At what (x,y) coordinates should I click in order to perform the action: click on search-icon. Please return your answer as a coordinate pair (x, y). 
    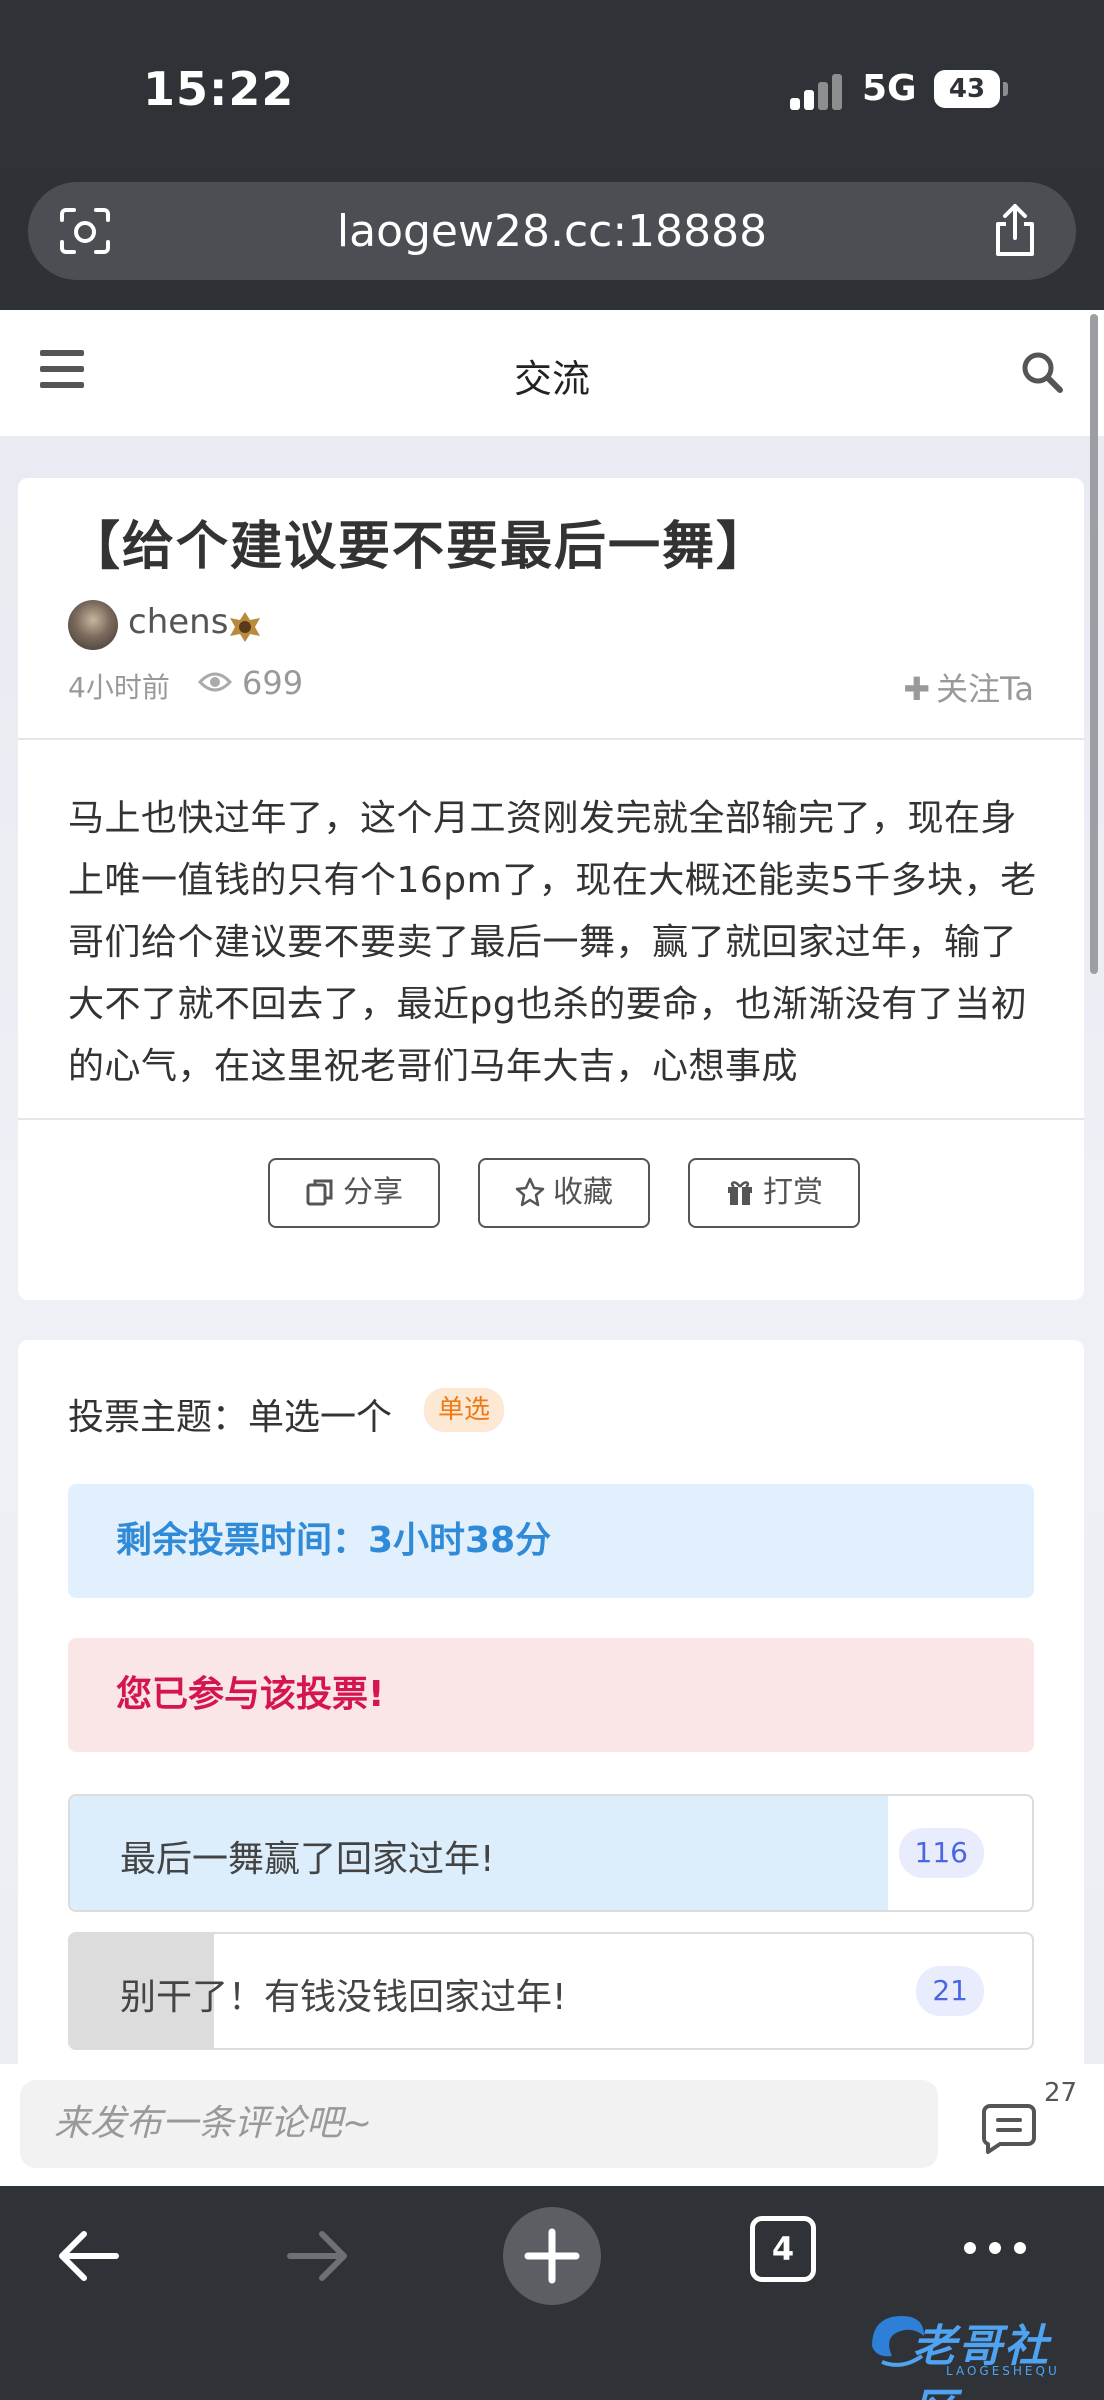
    Looking at the image, I should click on (1042, 372).